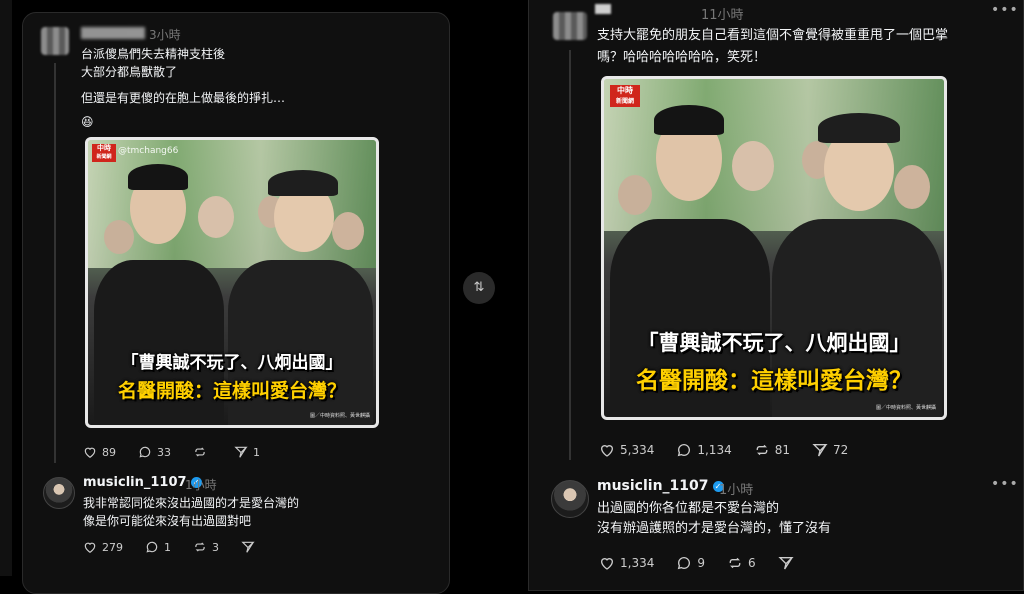  I want to click on share-button: 1, so click(247, 452).